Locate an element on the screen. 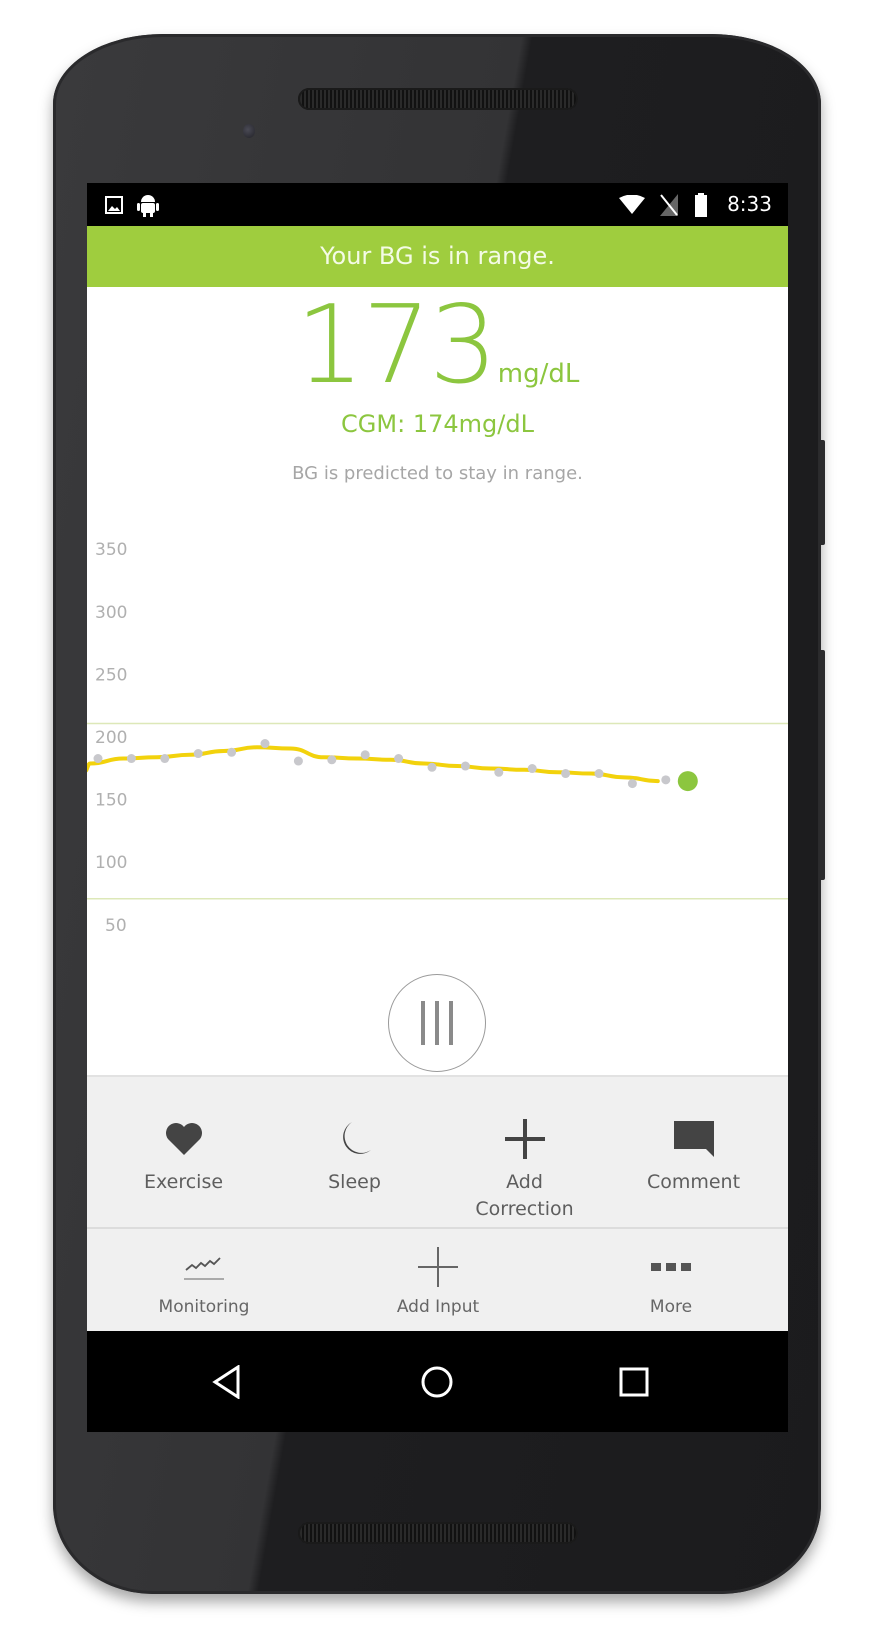  back-icon is located at coordinates (227, 1381).